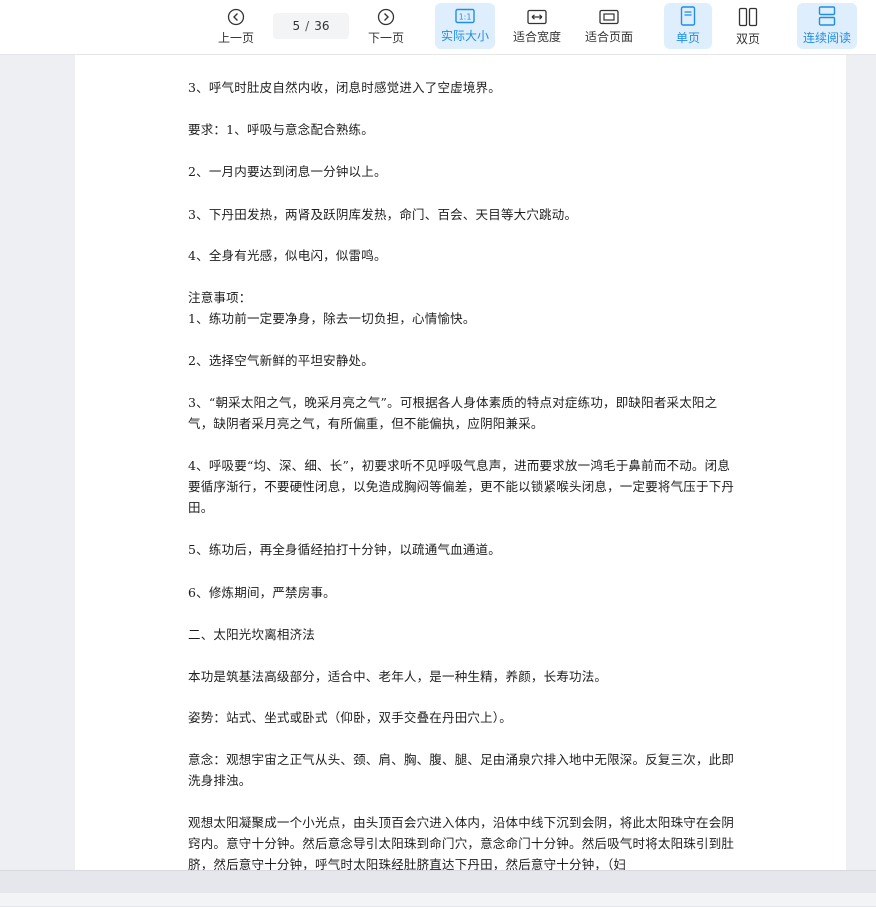 This screenshot has height=907, width=876. What do you see at coordinates (252, 634) in the screenshot?
I see `section-heading: 二、太阳光坎离相济法` at bounding box center [252, 634].